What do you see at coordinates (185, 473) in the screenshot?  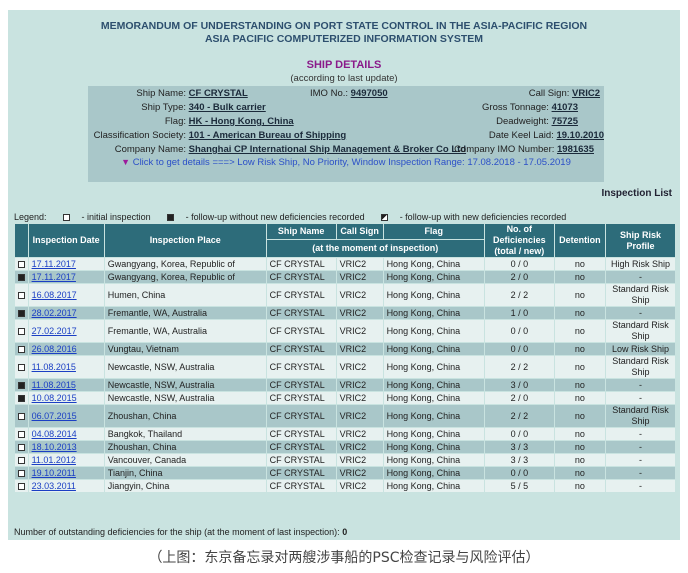 I see `place-cell: Tianjin, China` at bounding box center [185, 473].